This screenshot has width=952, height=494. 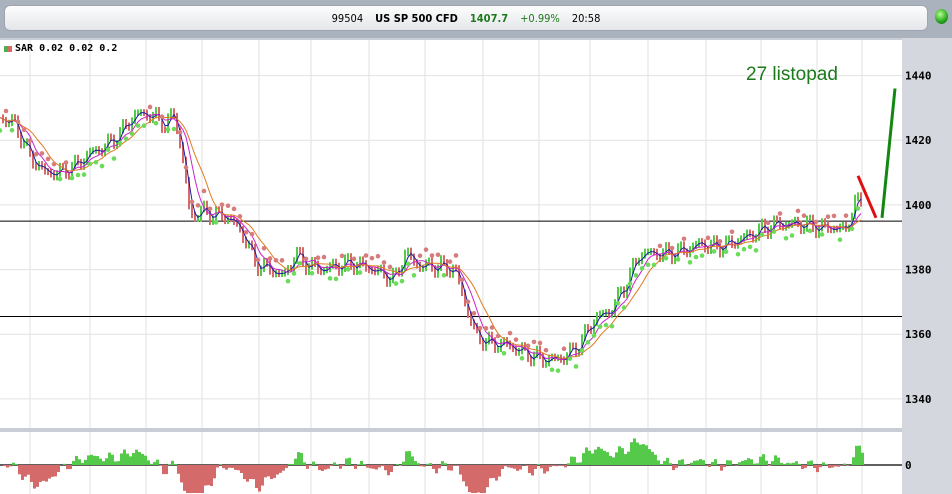 I want to click on connection-status-icon, so click(x=941, y=16).